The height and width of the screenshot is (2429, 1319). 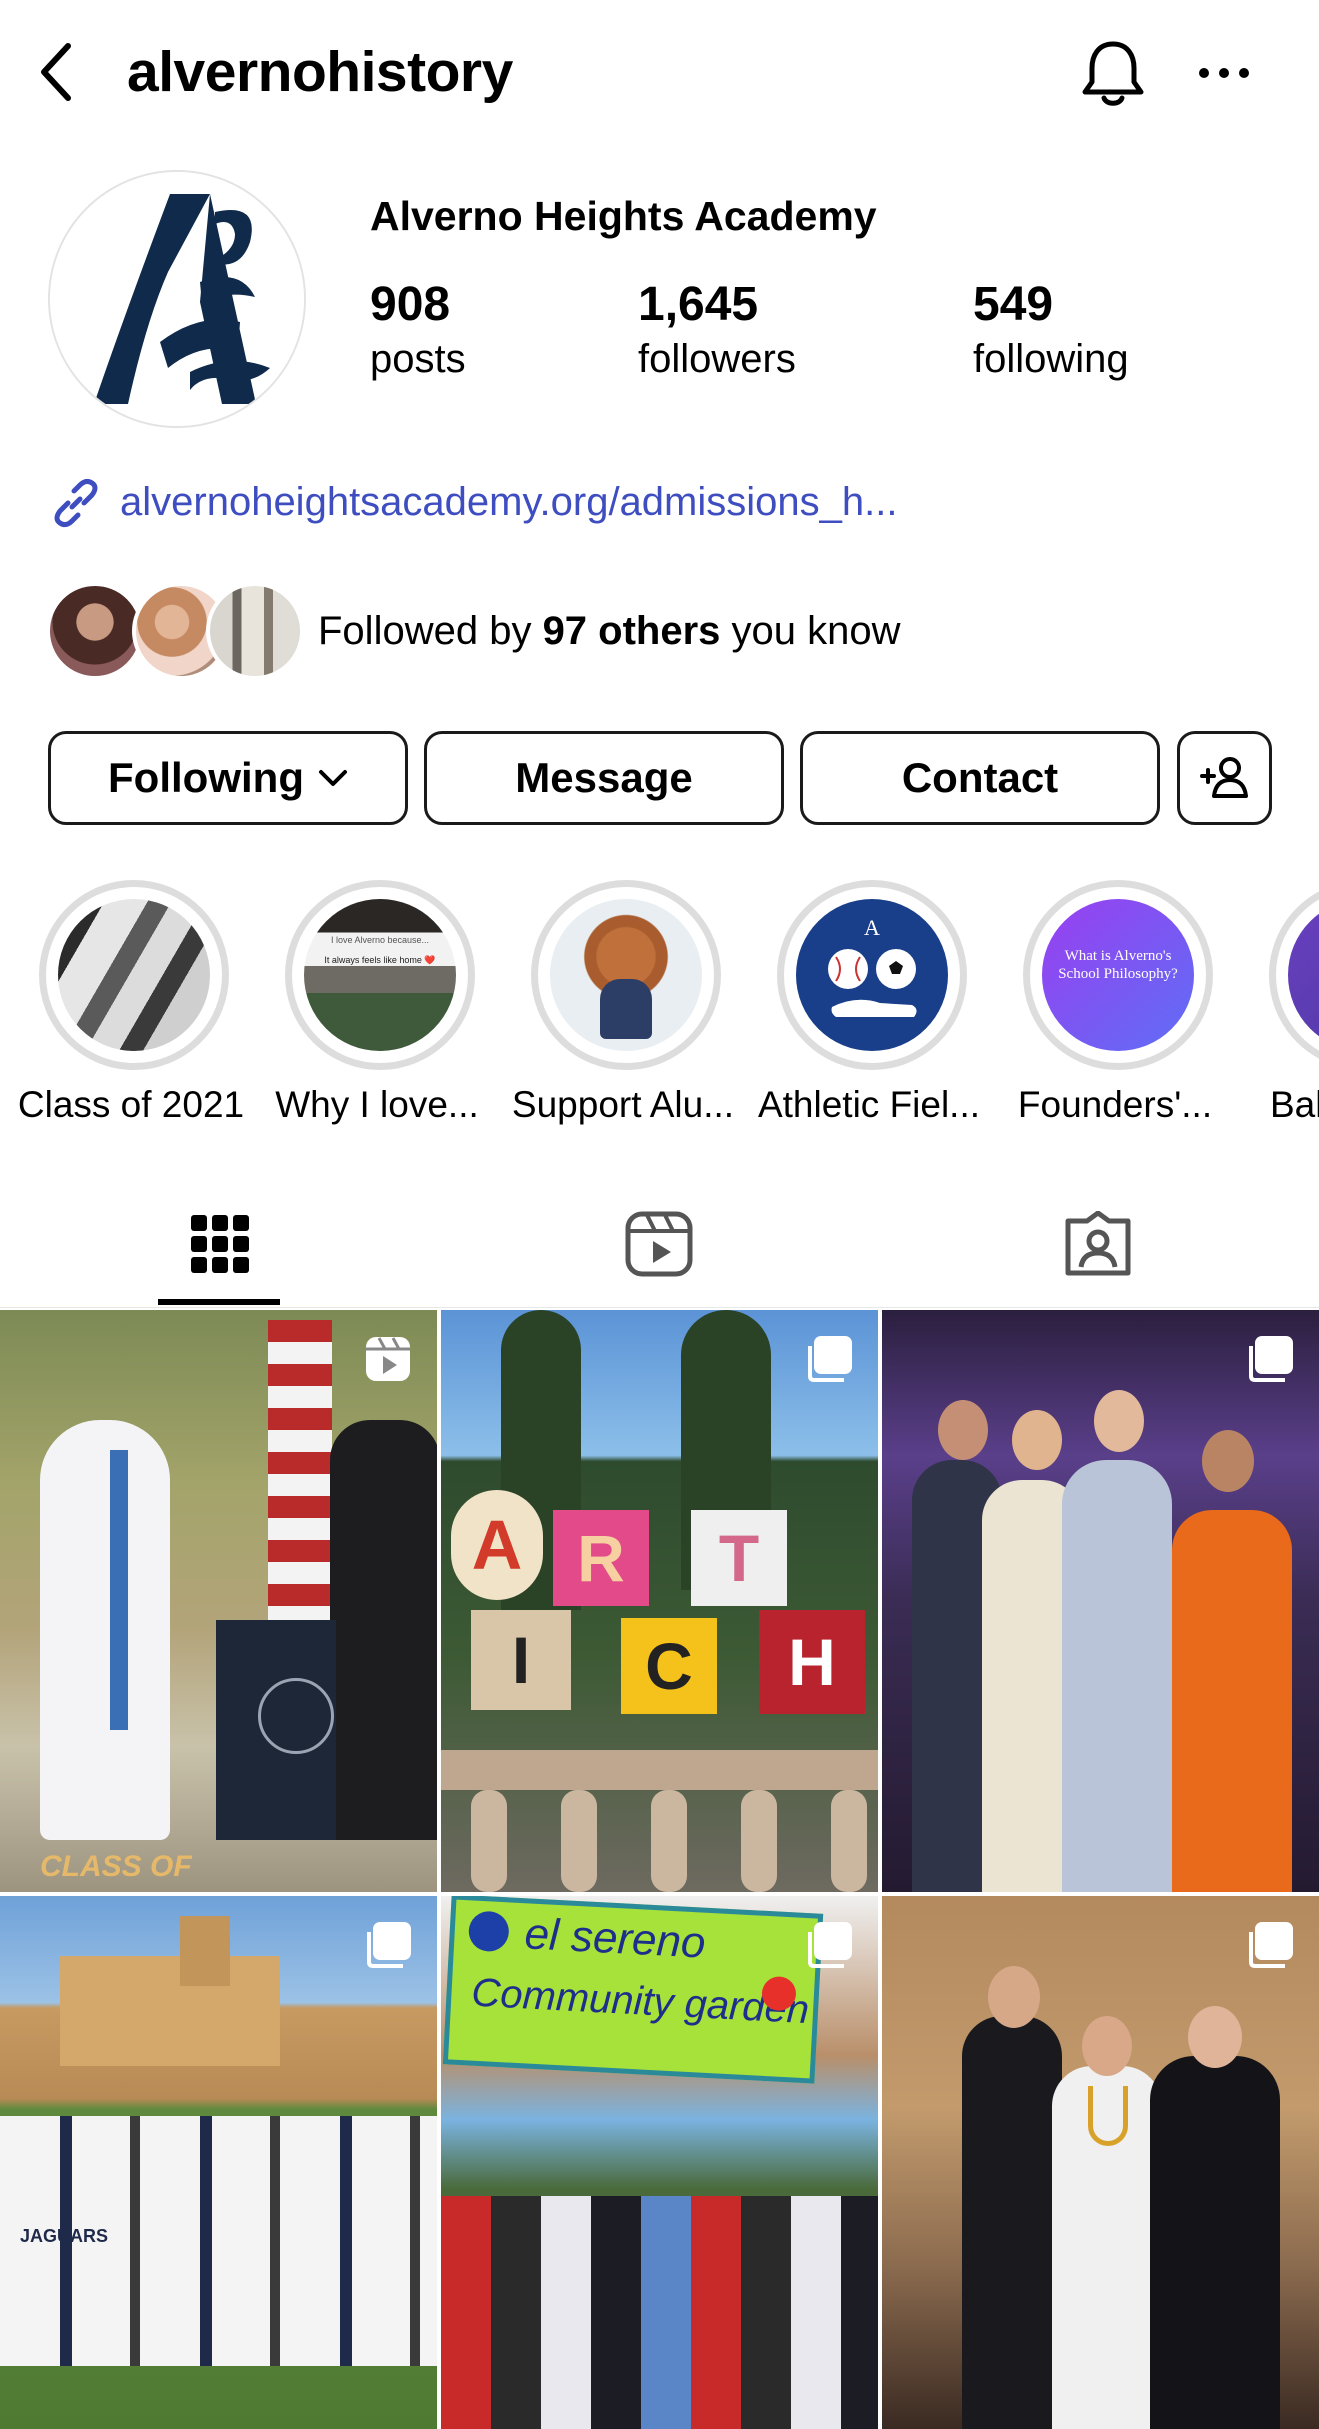 What do you see at coordinates (218, 2162) in the screenshot?
I see `post-thumbnail: JAGUARS` at bounding box center [218, 2162].